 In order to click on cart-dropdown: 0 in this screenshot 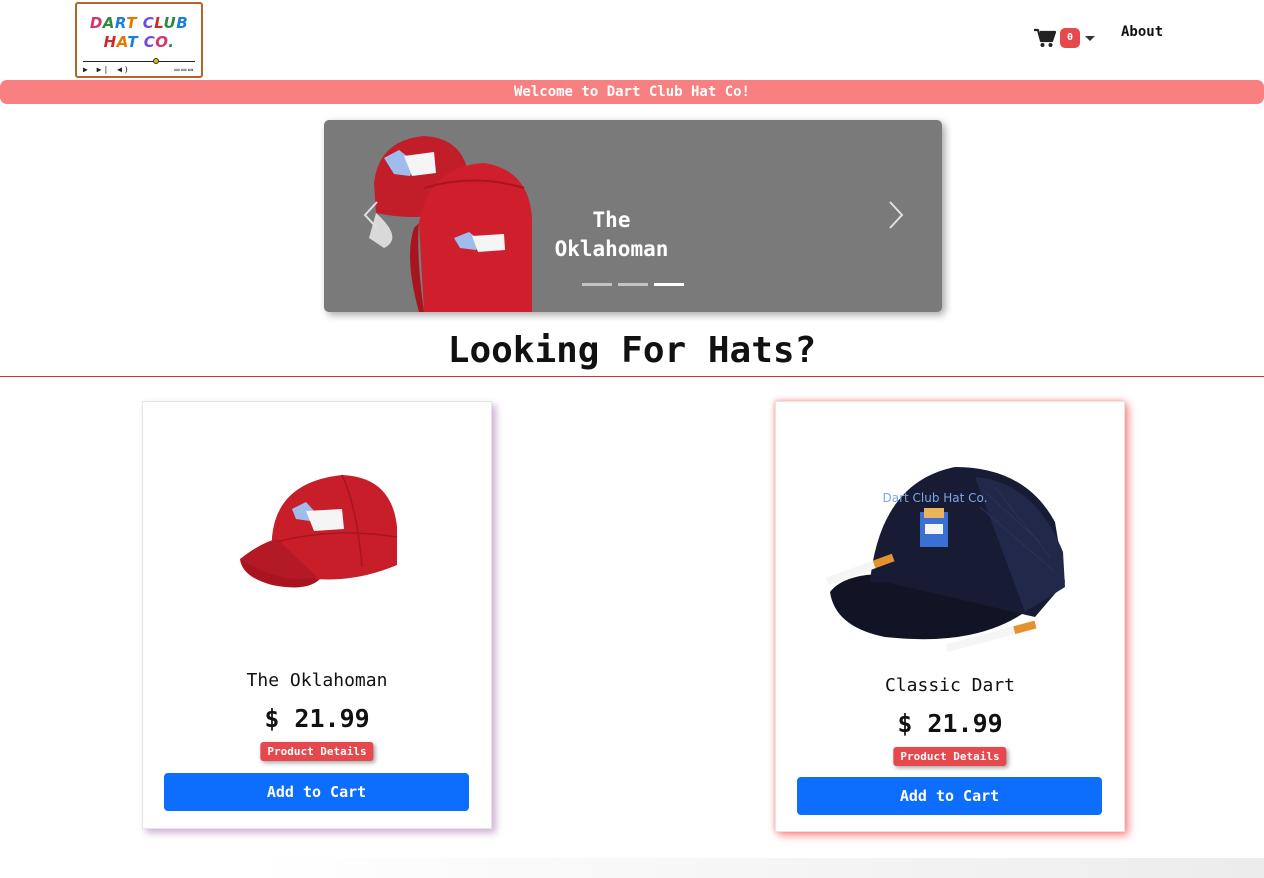, I will do `click(1065, 38)`.